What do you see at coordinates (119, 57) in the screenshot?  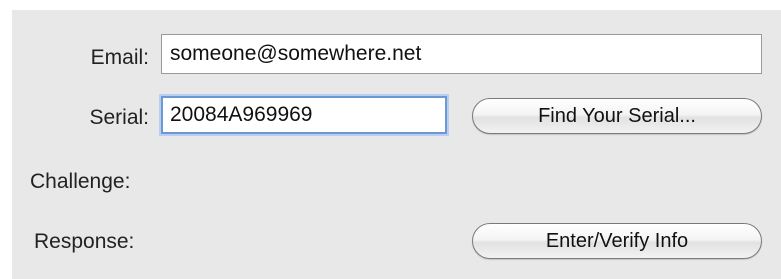 I see `email-label: Email:` at bounding box center [119, 57].